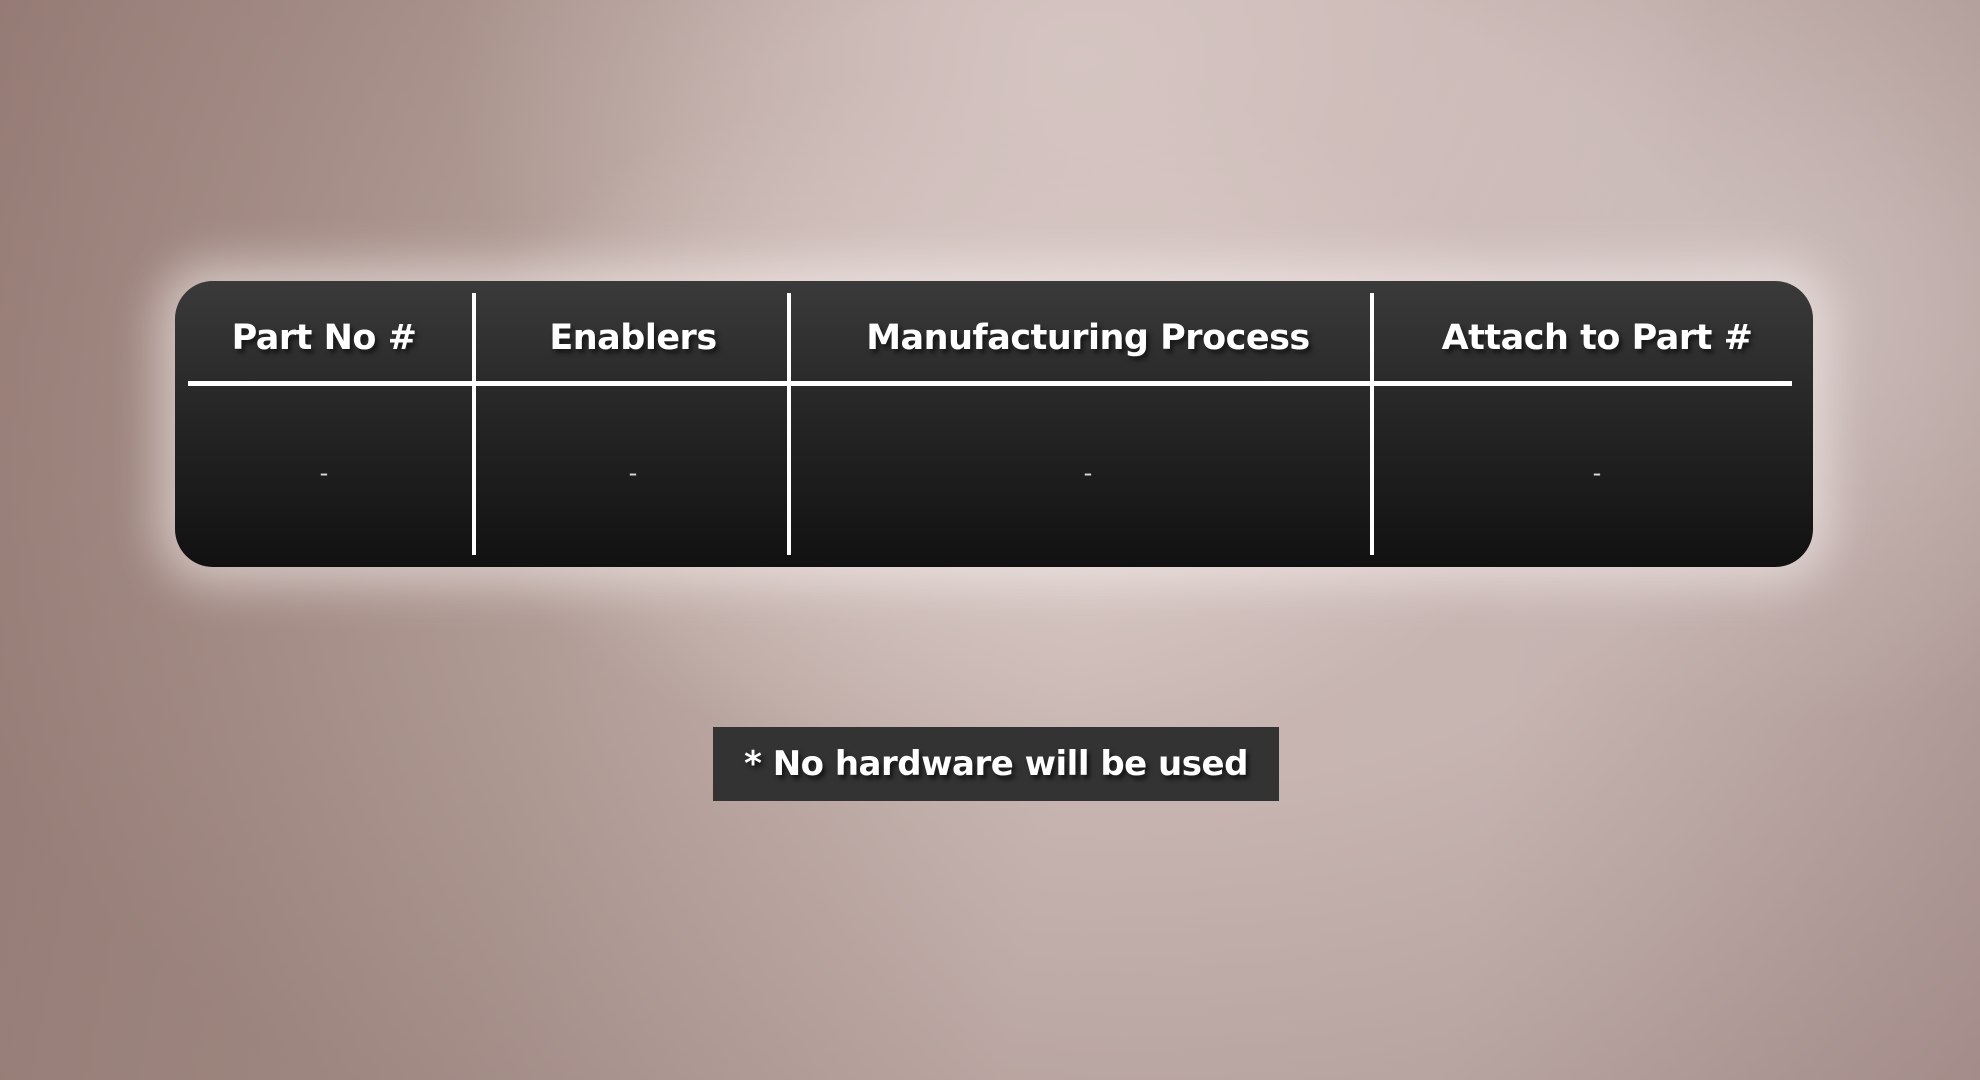 The height and width of the screenshot is (1080, 1980). I want to click on header-attach-to-part: Attach to Part #, so click(1597, 338).